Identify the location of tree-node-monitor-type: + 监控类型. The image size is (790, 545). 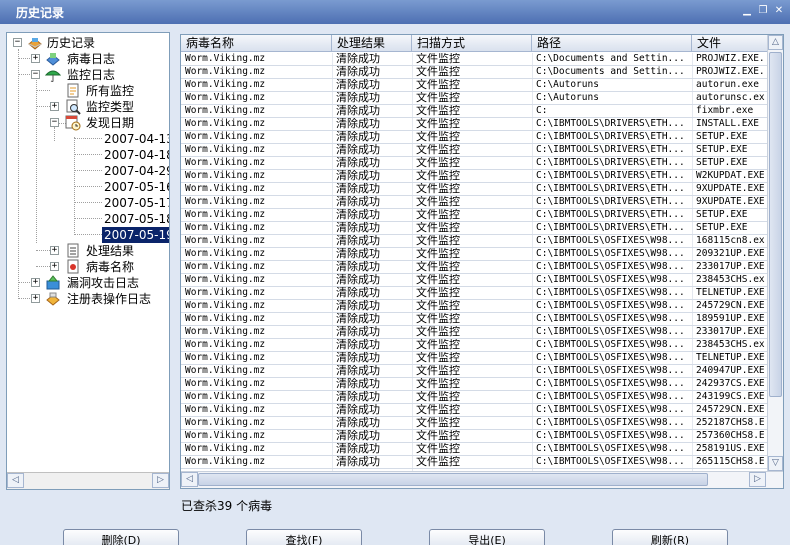
(87, 107).